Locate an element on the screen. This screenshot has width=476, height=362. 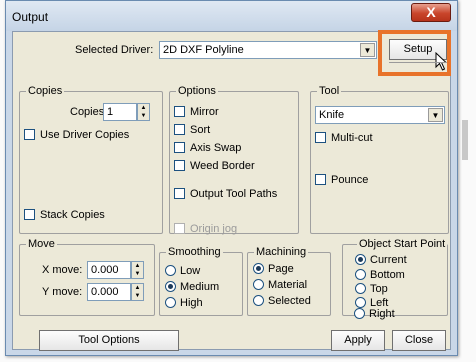
multi-cut-checkbox: Multi-cut is located at coordinates (344, 138).